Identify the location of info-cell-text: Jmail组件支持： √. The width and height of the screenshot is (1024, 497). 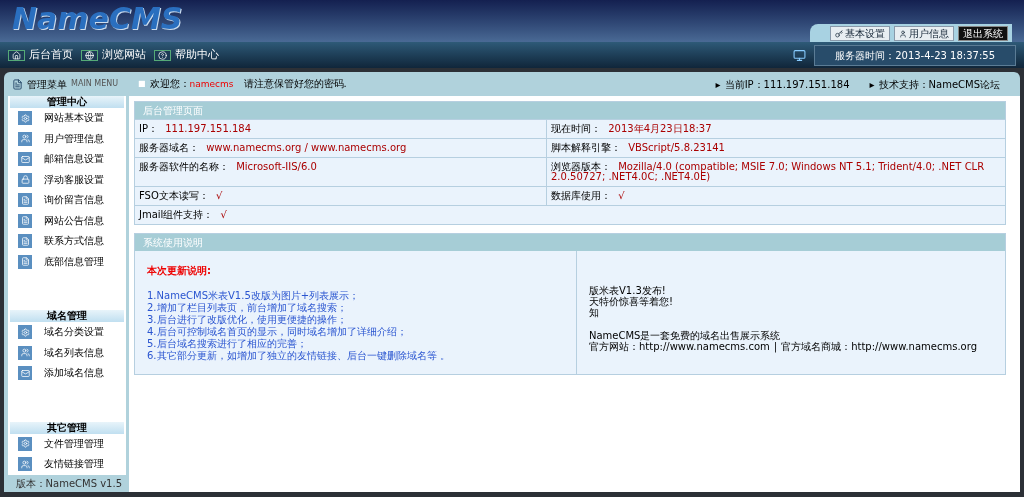
(182, 215).